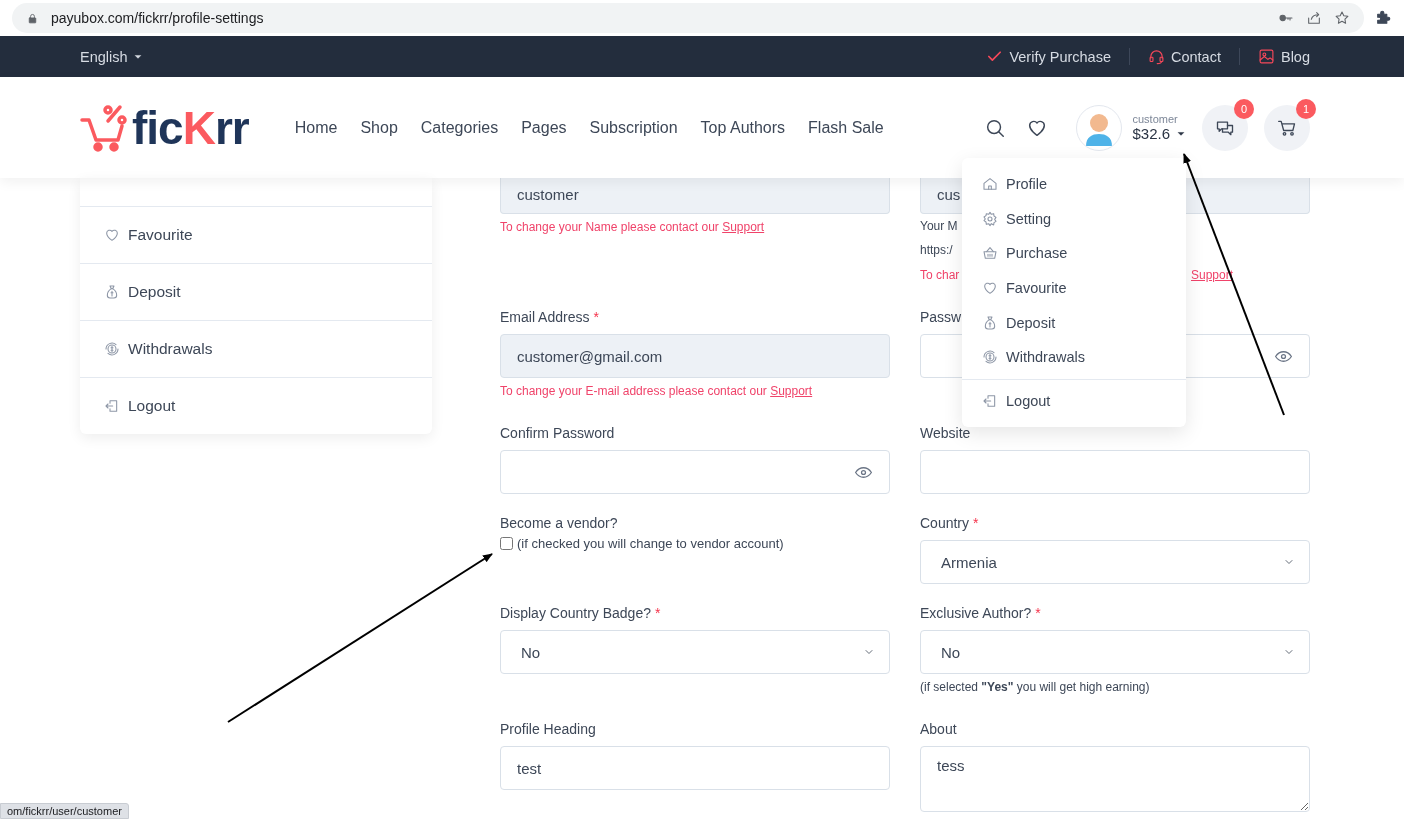  What do you see at coordinates (940, 275) in the screenshot?
I see `support-hint: To char` at bounding box center [940, 275].